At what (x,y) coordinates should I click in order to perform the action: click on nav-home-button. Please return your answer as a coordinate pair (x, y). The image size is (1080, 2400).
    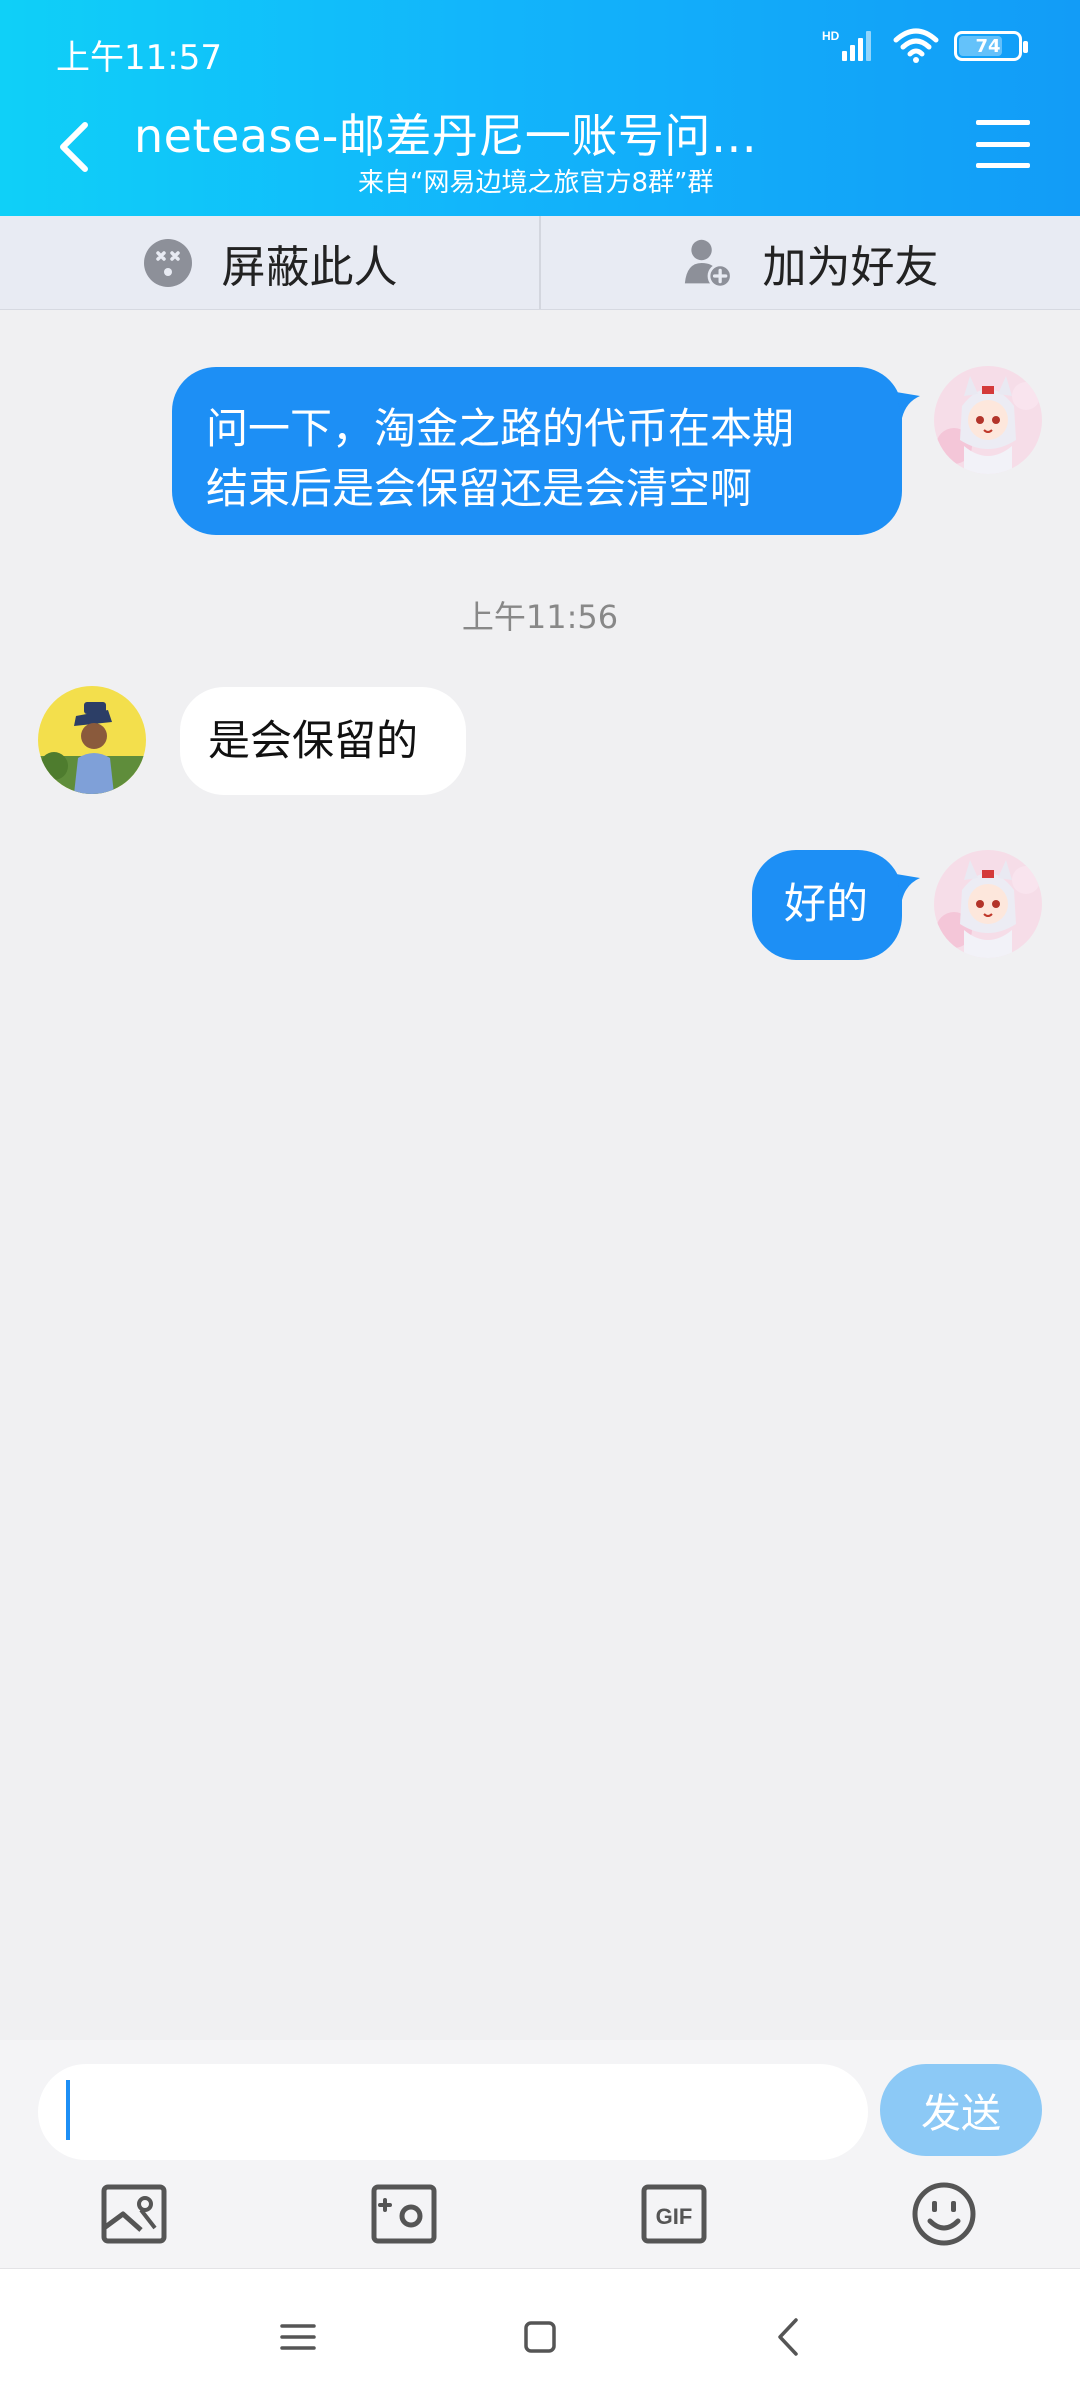
    Looking at the image, I should click on (540, 2337).